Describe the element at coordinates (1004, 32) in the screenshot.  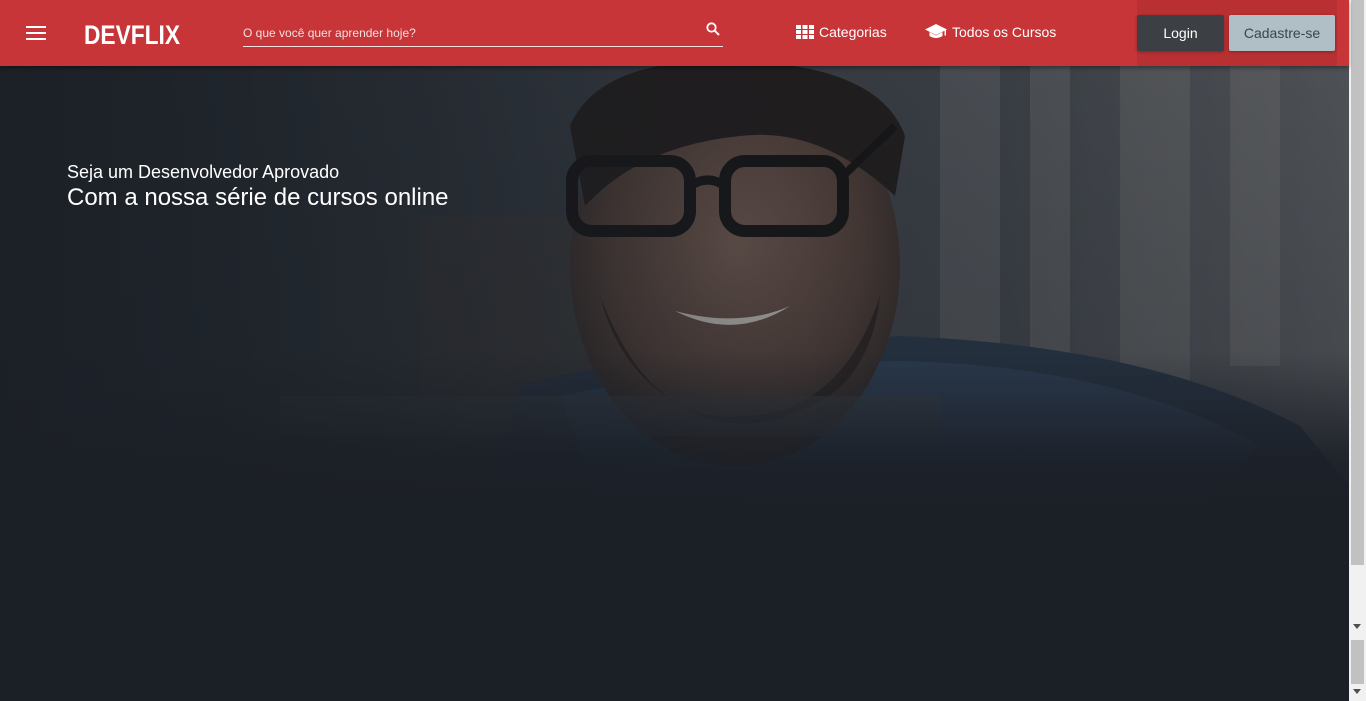
I see `nav-all-courses-label: Todos os Cursos` at that location.